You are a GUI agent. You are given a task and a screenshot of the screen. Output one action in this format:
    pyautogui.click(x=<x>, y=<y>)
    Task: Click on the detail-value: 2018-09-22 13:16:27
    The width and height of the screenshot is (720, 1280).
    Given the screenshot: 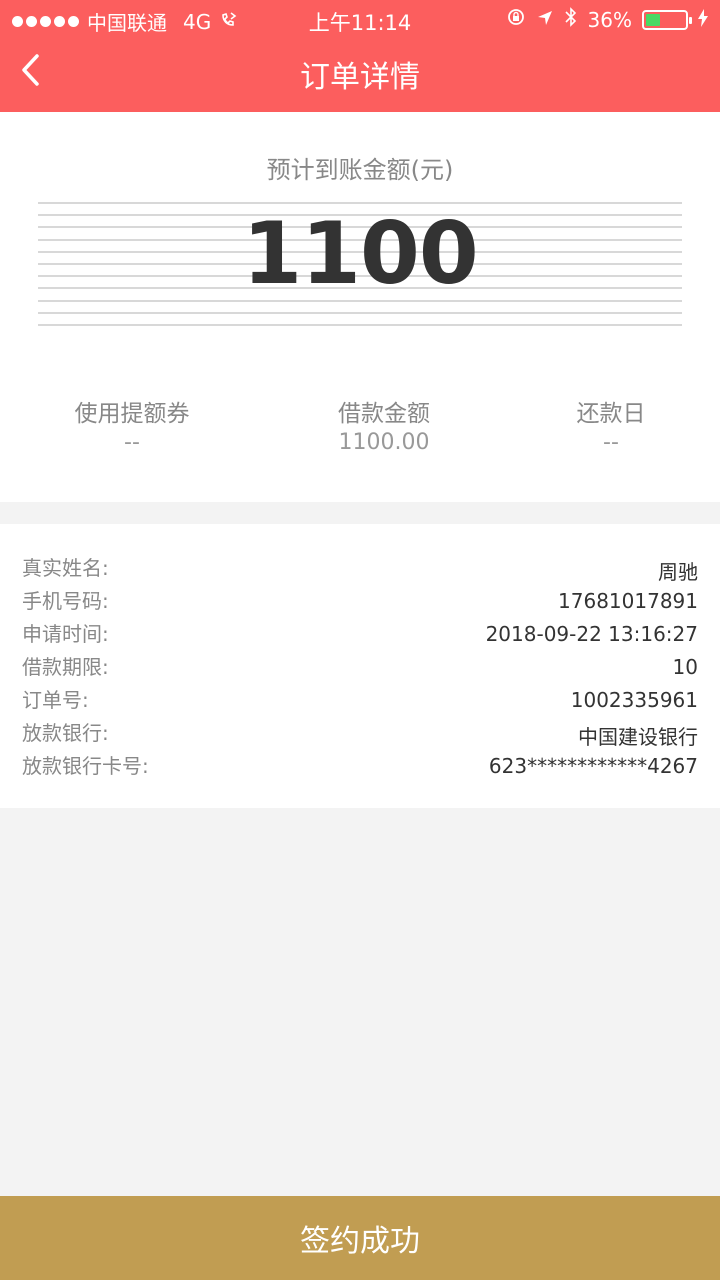 What is the action you would take?
    pyautogui.click(x=591, y=634)
    